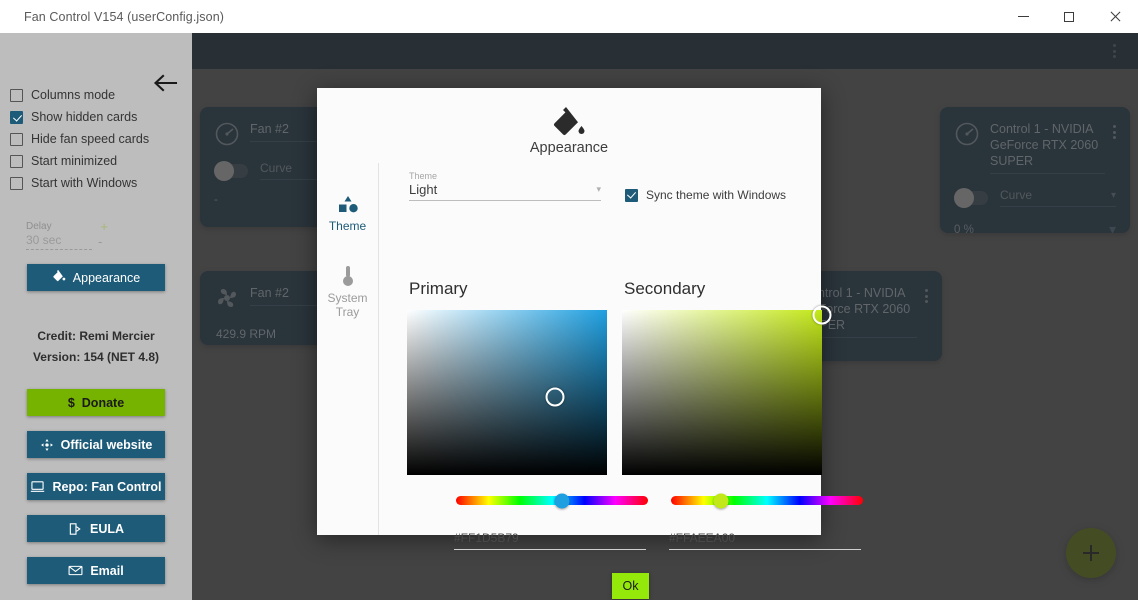  Describe the element at coordinates (75, 529) in the screenshot. I see `document-icon` at that location.